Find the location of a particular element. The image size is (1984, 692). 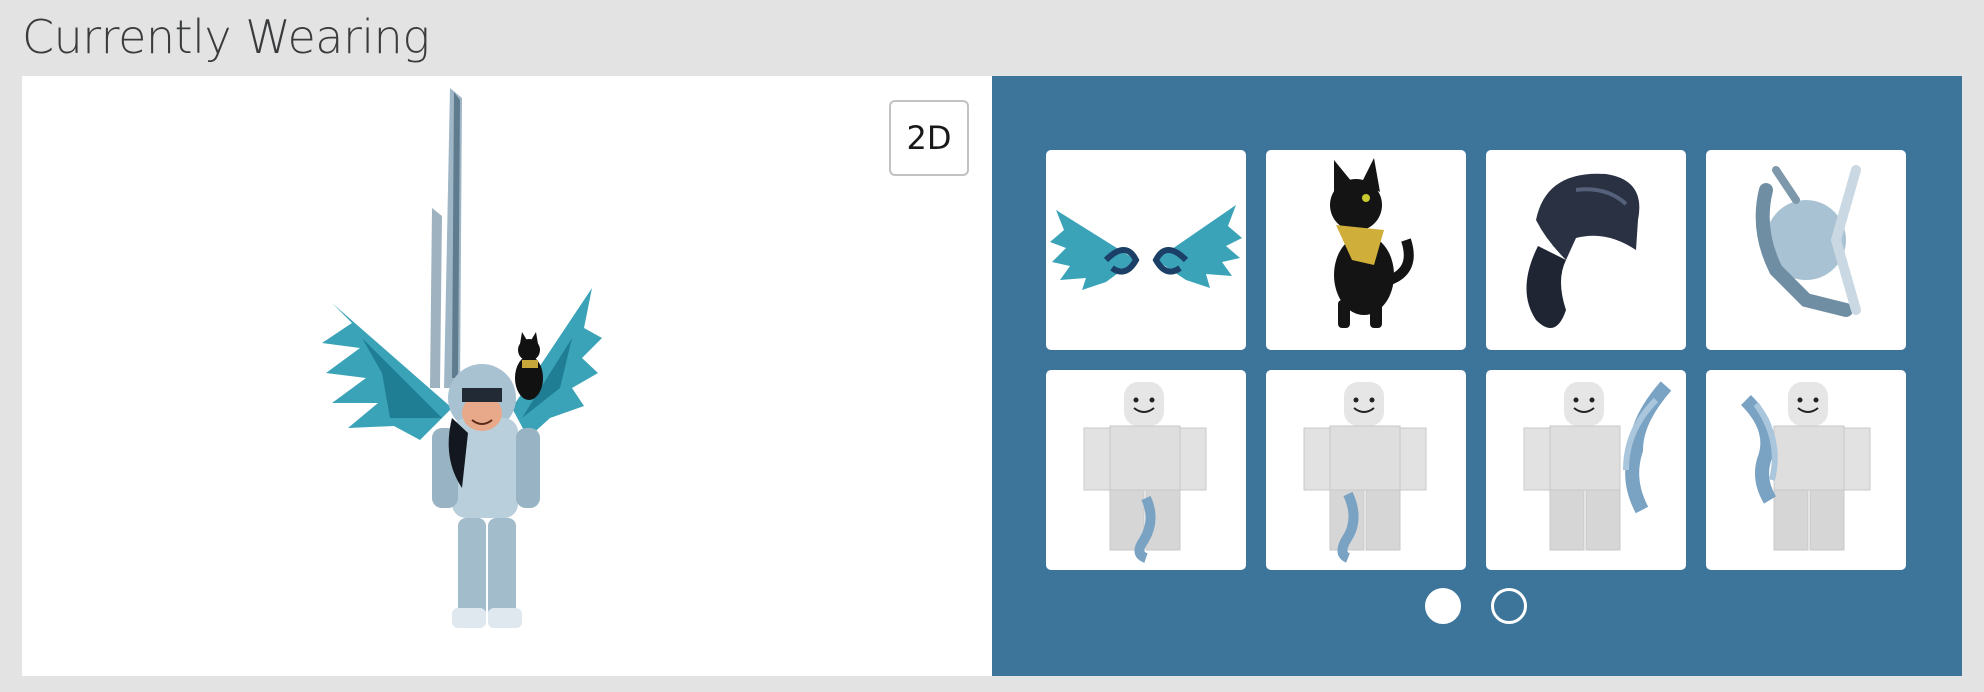

item-card-hair is located at coordinates (1586, 250).